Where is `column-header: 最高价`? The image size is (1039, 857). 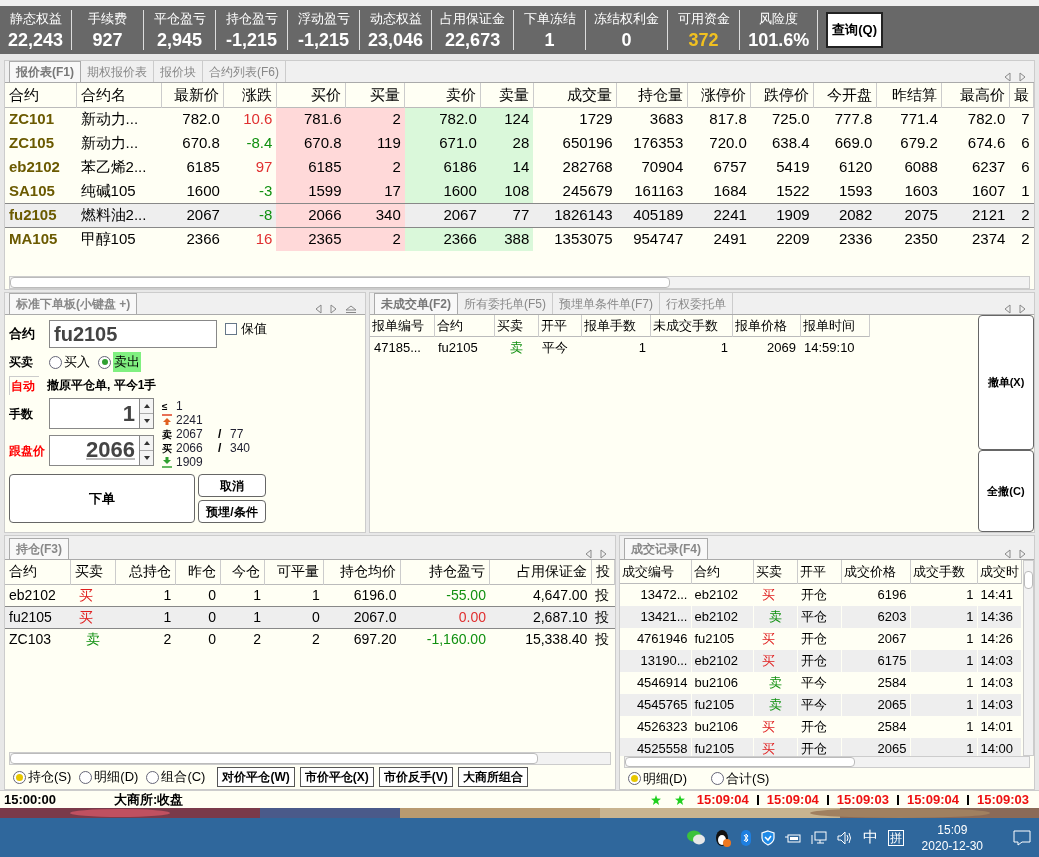 column-header: 最高价 is located at coordinates (975, 95).